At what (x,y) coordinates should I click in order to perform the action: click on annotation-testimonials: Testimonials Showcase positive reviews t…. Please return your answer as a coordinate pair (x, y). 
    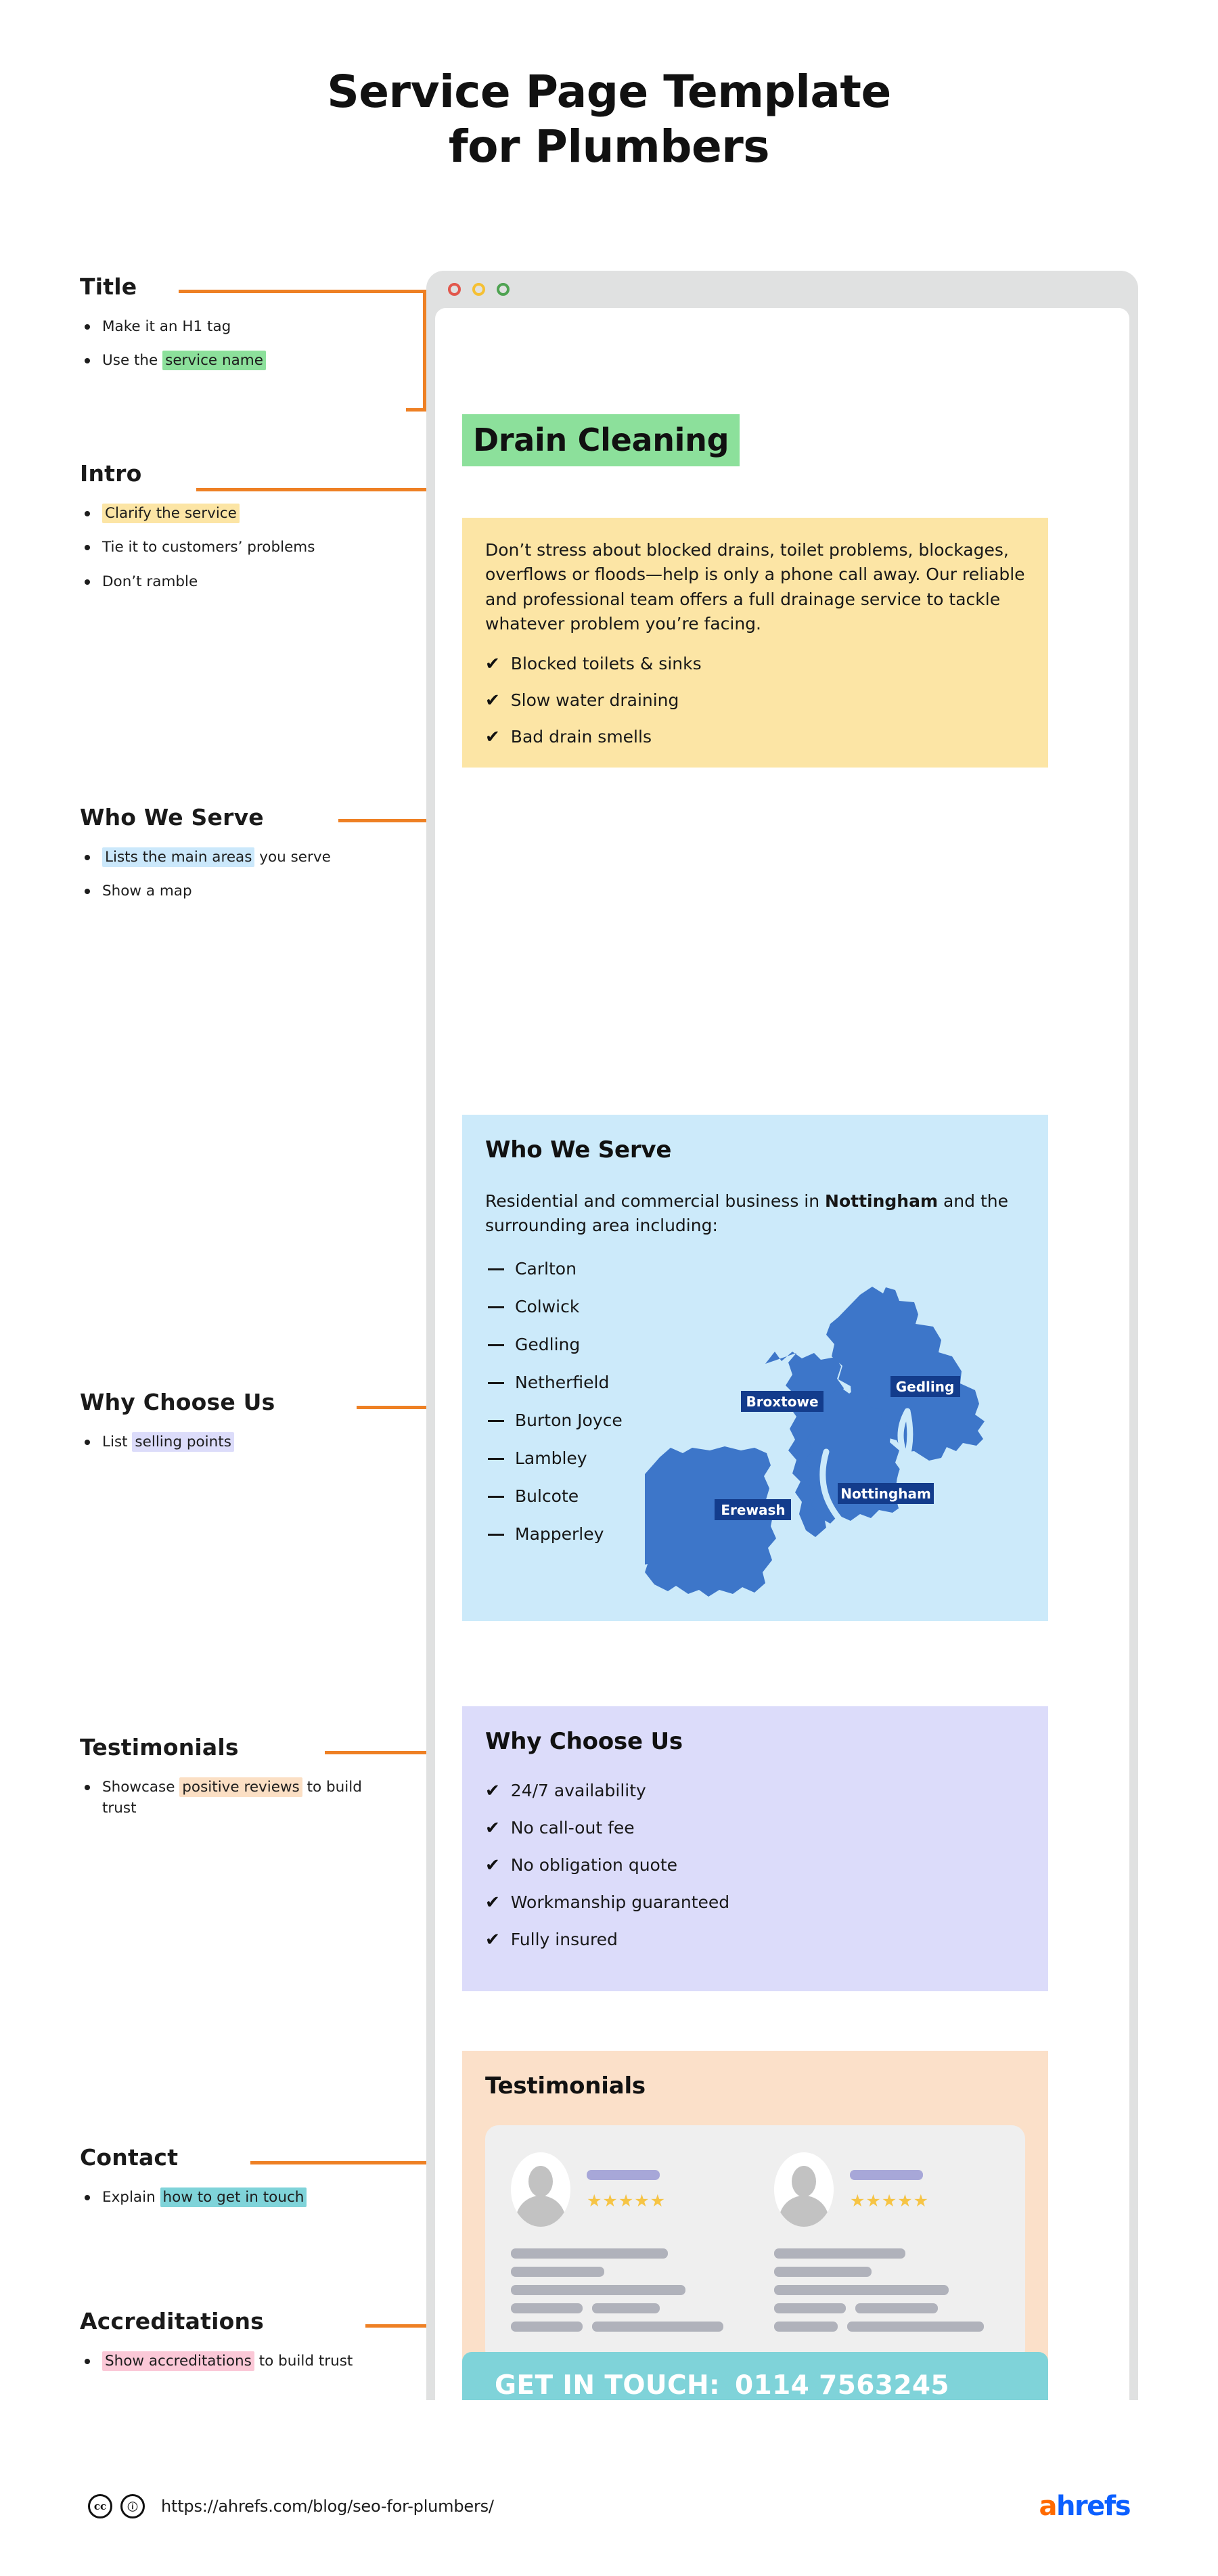
    Looking at the image, I should click on (256, 1783).